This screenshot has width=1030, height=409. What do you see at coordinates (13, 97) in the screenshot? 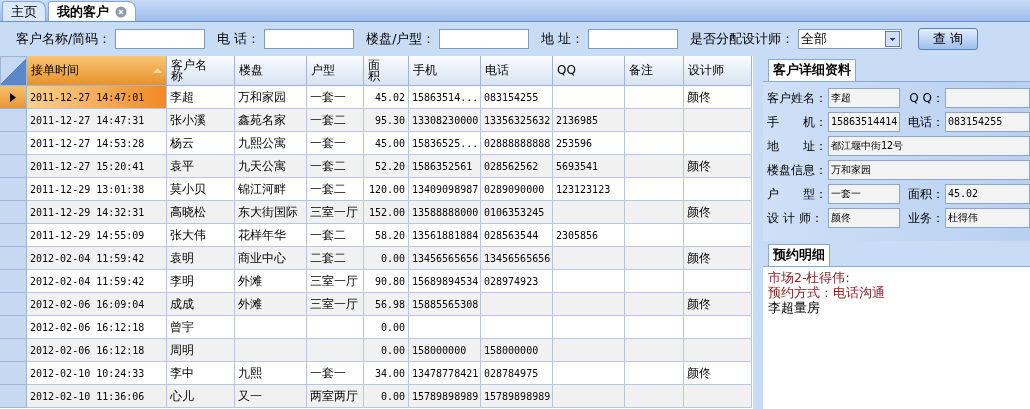
I see `row-header` at bounding box center [13, 97].